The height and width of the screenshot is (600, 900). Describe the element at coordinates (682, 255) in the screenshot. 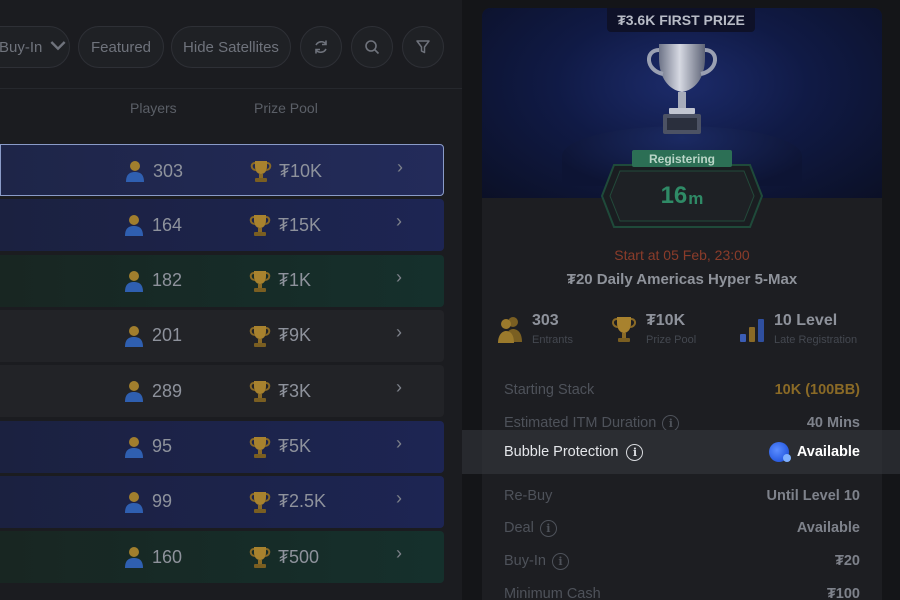

I see `start-time: Start at 05 Feb, 23:00` at that location.